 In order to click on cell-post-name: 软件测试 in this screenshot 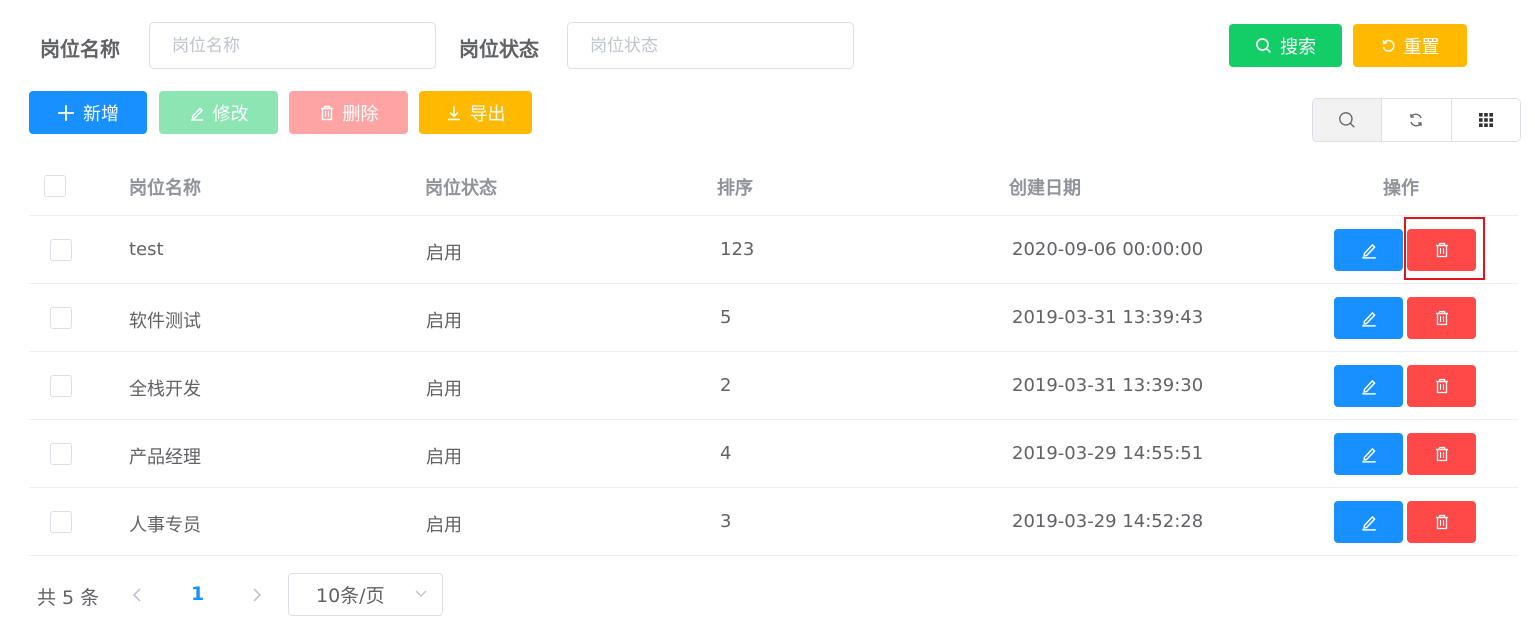, I will do `click(165, 321)`.